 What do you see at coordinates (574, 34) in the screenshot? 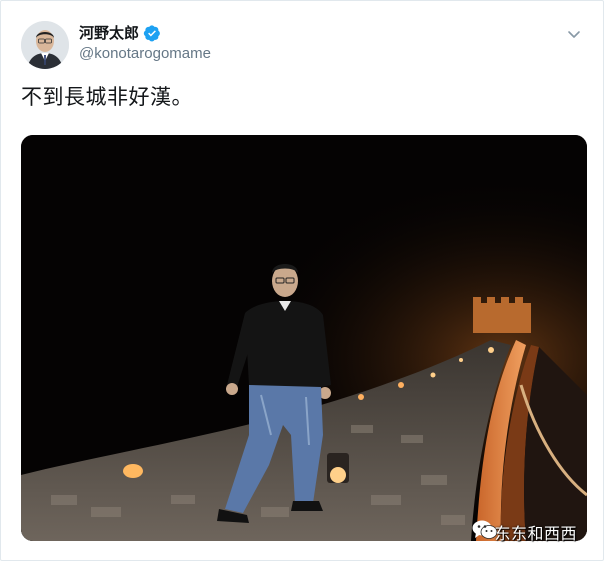
I see `chevron-down-icon` at bounding box center [574, 34].